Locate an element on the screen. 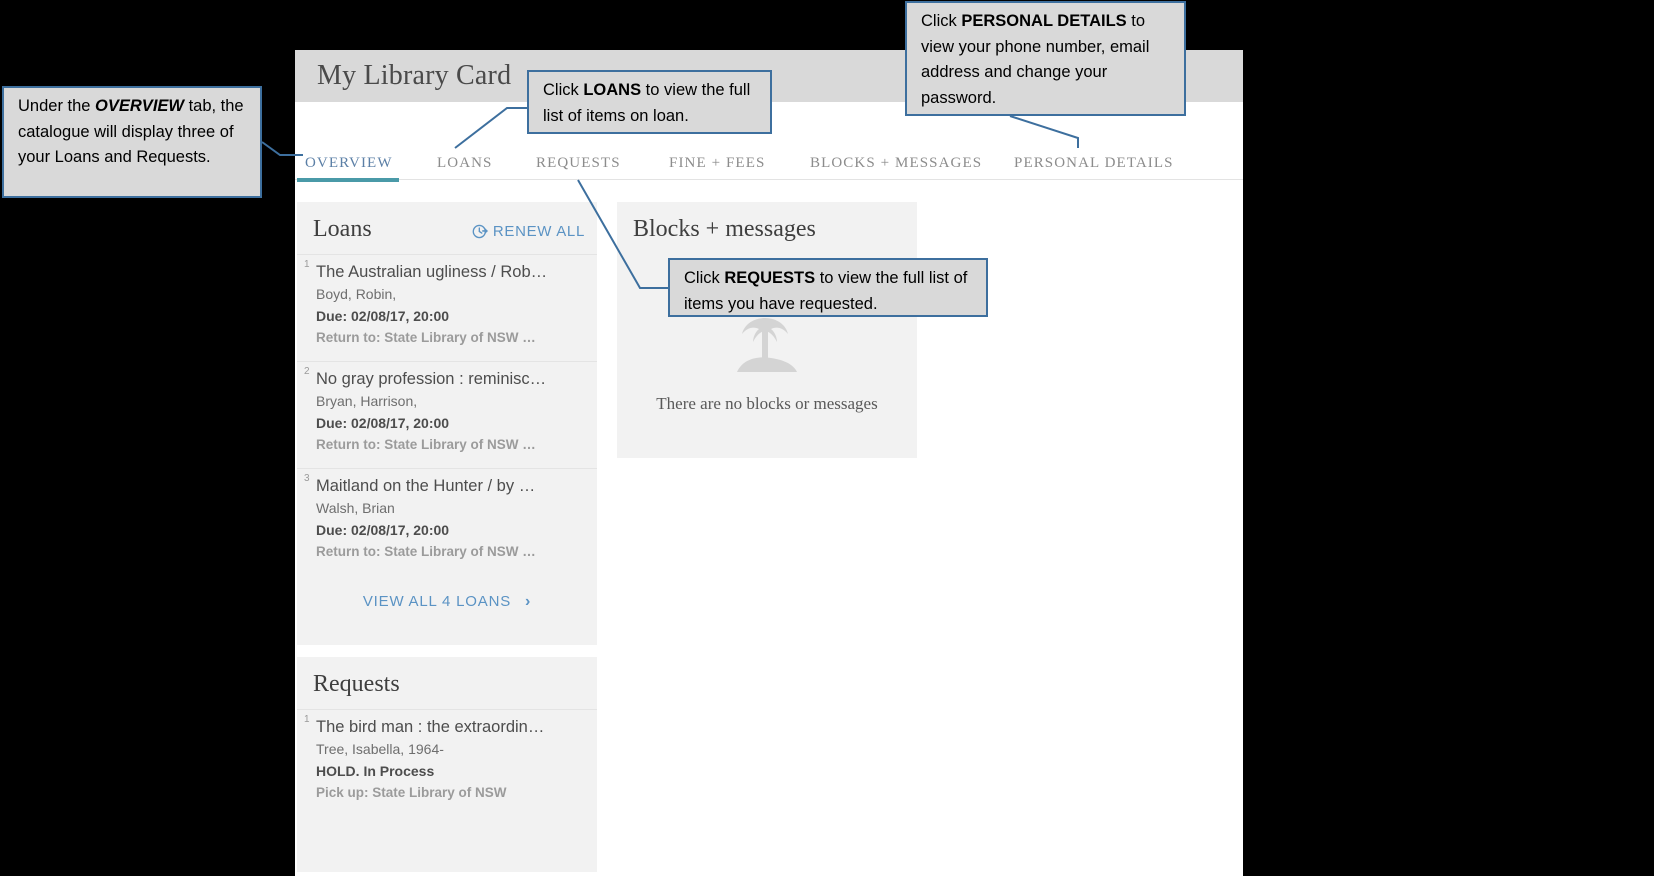 Image resolution: width=1654 pixels, height=876 pixels. renew-all-label: RENEW ALL is located at coordinates (538, 231).